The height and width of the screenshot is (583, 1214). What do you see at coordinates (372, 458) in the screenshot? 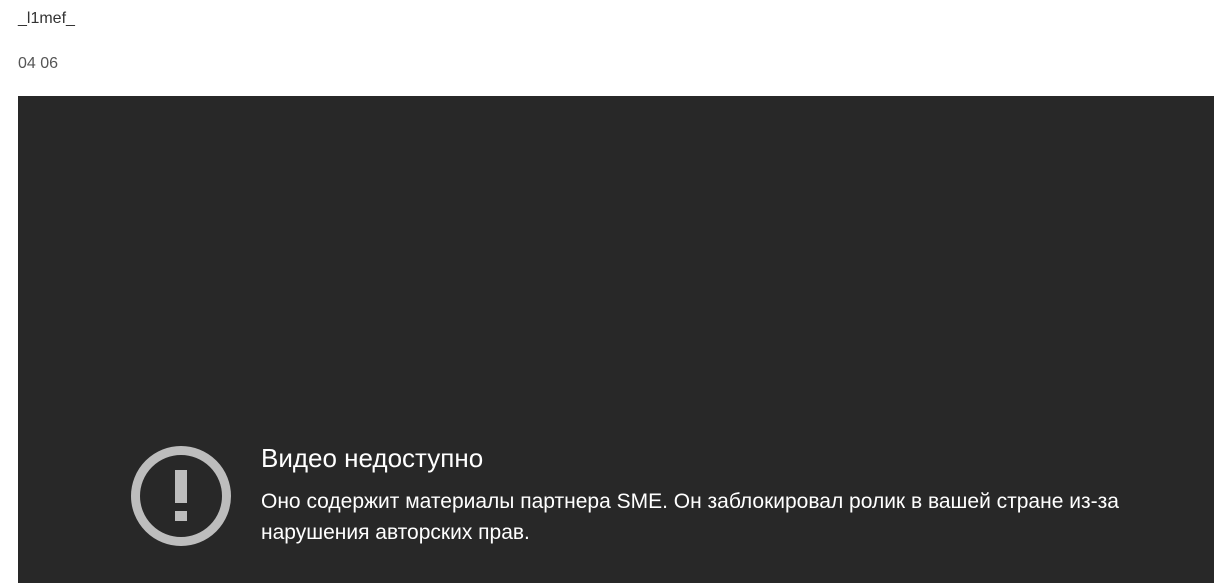
I see `error-heading: Видео недоступно` at bounding box center [372, 458].